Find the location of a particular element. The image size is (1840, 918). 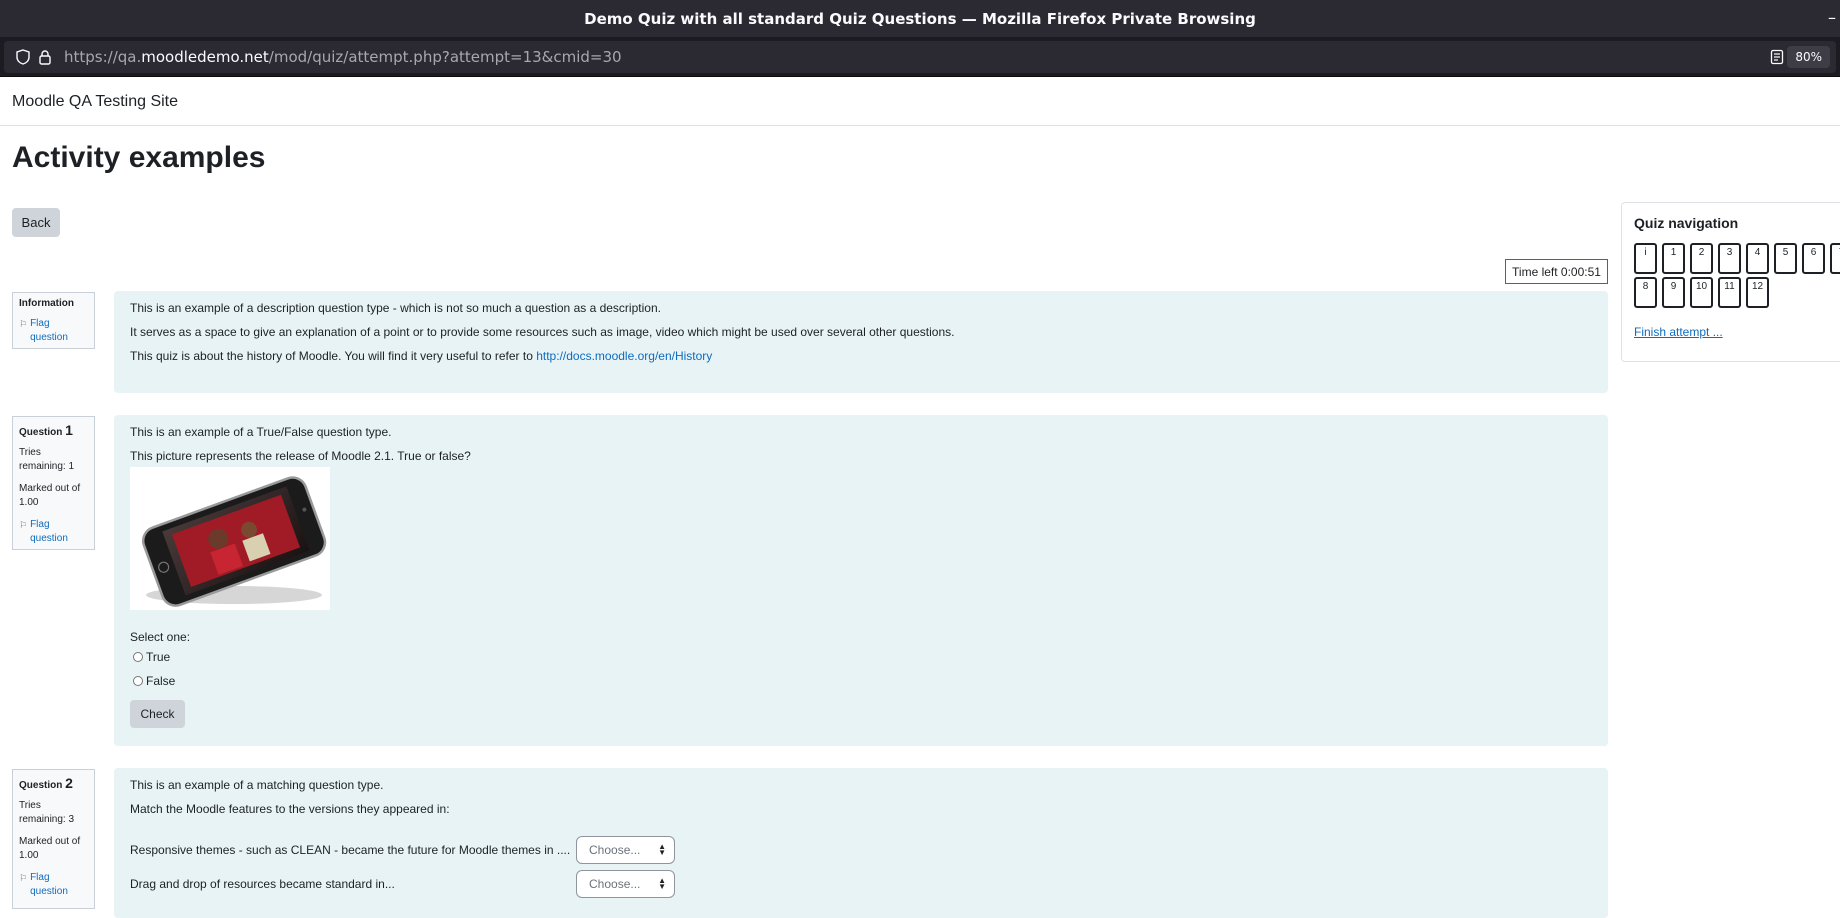

nav-button-4: 4 is located at coordinates (1757, 258).